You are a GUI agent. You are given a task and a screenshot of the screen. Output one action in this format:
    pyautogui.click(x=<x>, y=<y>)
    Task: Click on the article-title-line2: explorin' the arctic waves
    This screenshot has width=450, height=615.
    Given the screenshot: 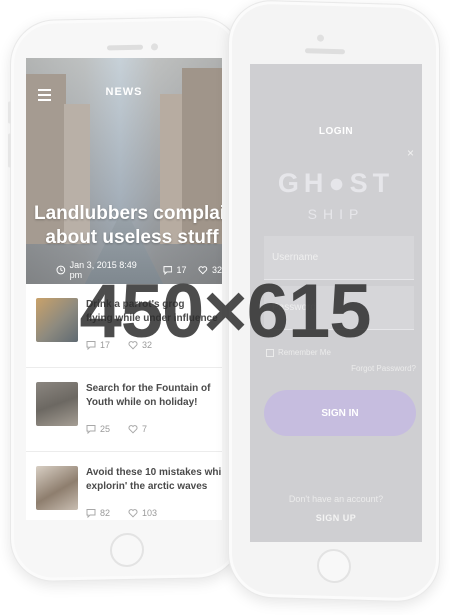 What is the action you would take?
    pyautogui.click(x=147, y=486)
    